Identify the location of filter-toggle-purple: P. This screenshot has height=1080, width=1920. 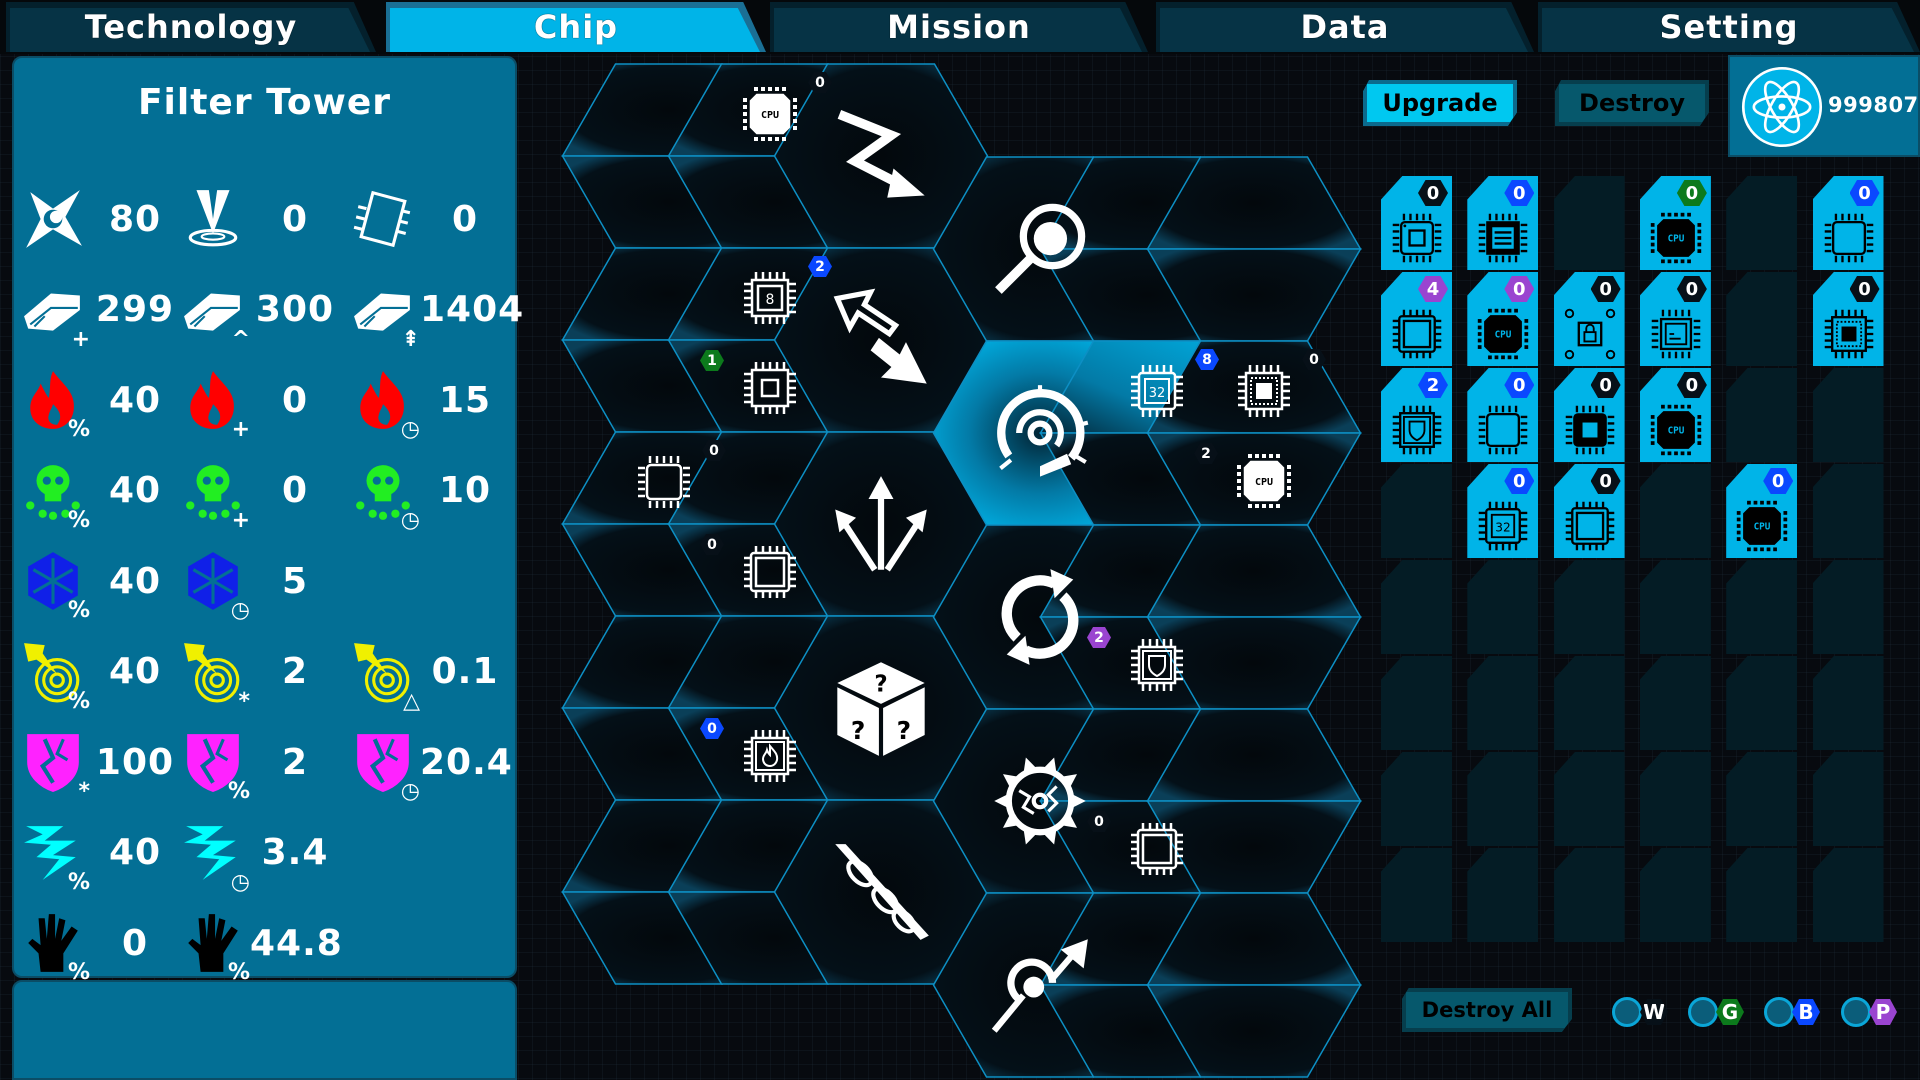
(1869, 1012).